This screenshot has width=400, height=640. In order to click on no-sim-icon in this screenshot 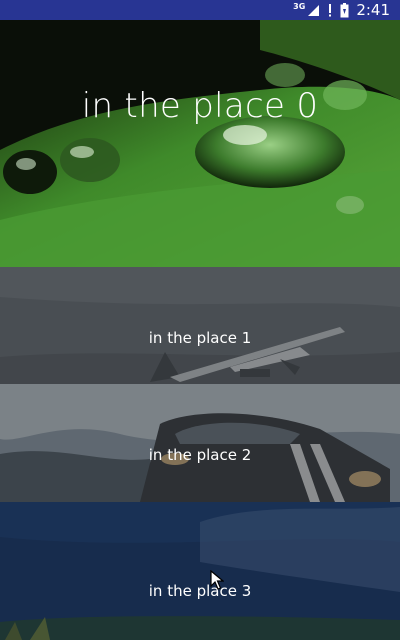, I will do `click(330, 10)`.